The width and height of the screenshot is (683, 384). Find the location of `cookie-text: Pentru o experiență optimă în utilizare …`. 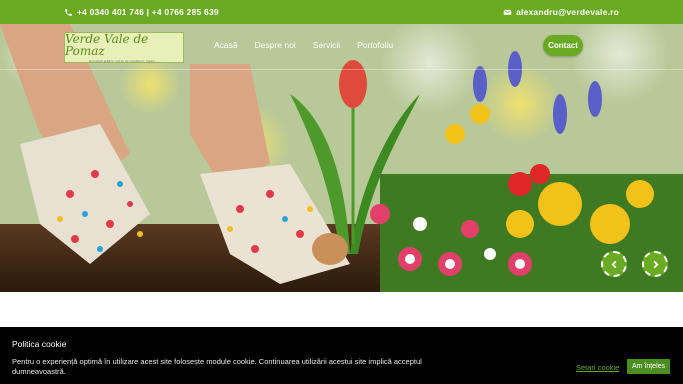

cookie-text: Pentru o experiență optimă în utilizare … is located at coordinates (217, 366).